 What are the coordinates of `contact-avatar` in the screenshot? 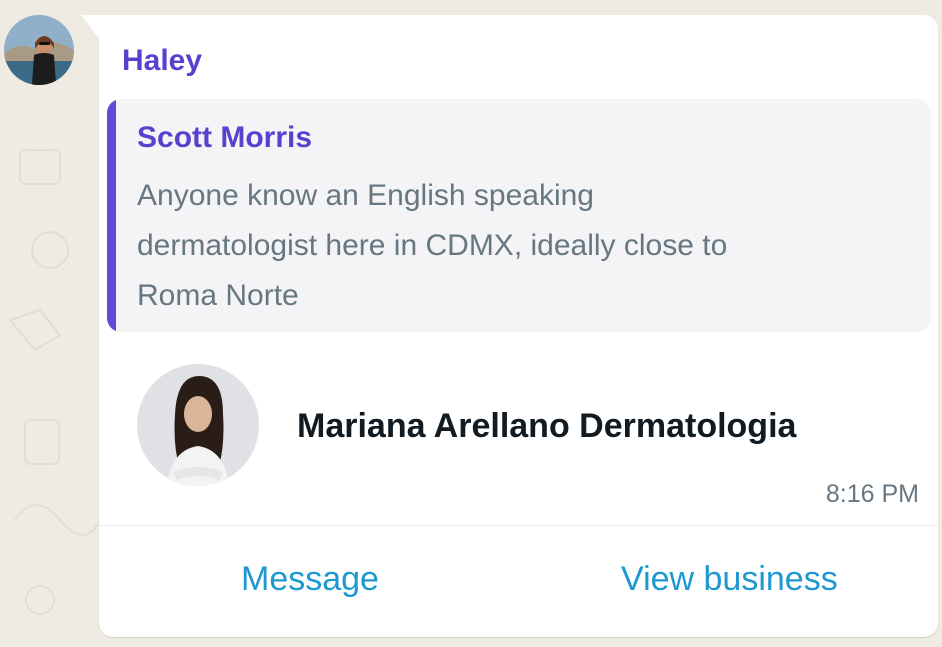 It's located at (198, 425).